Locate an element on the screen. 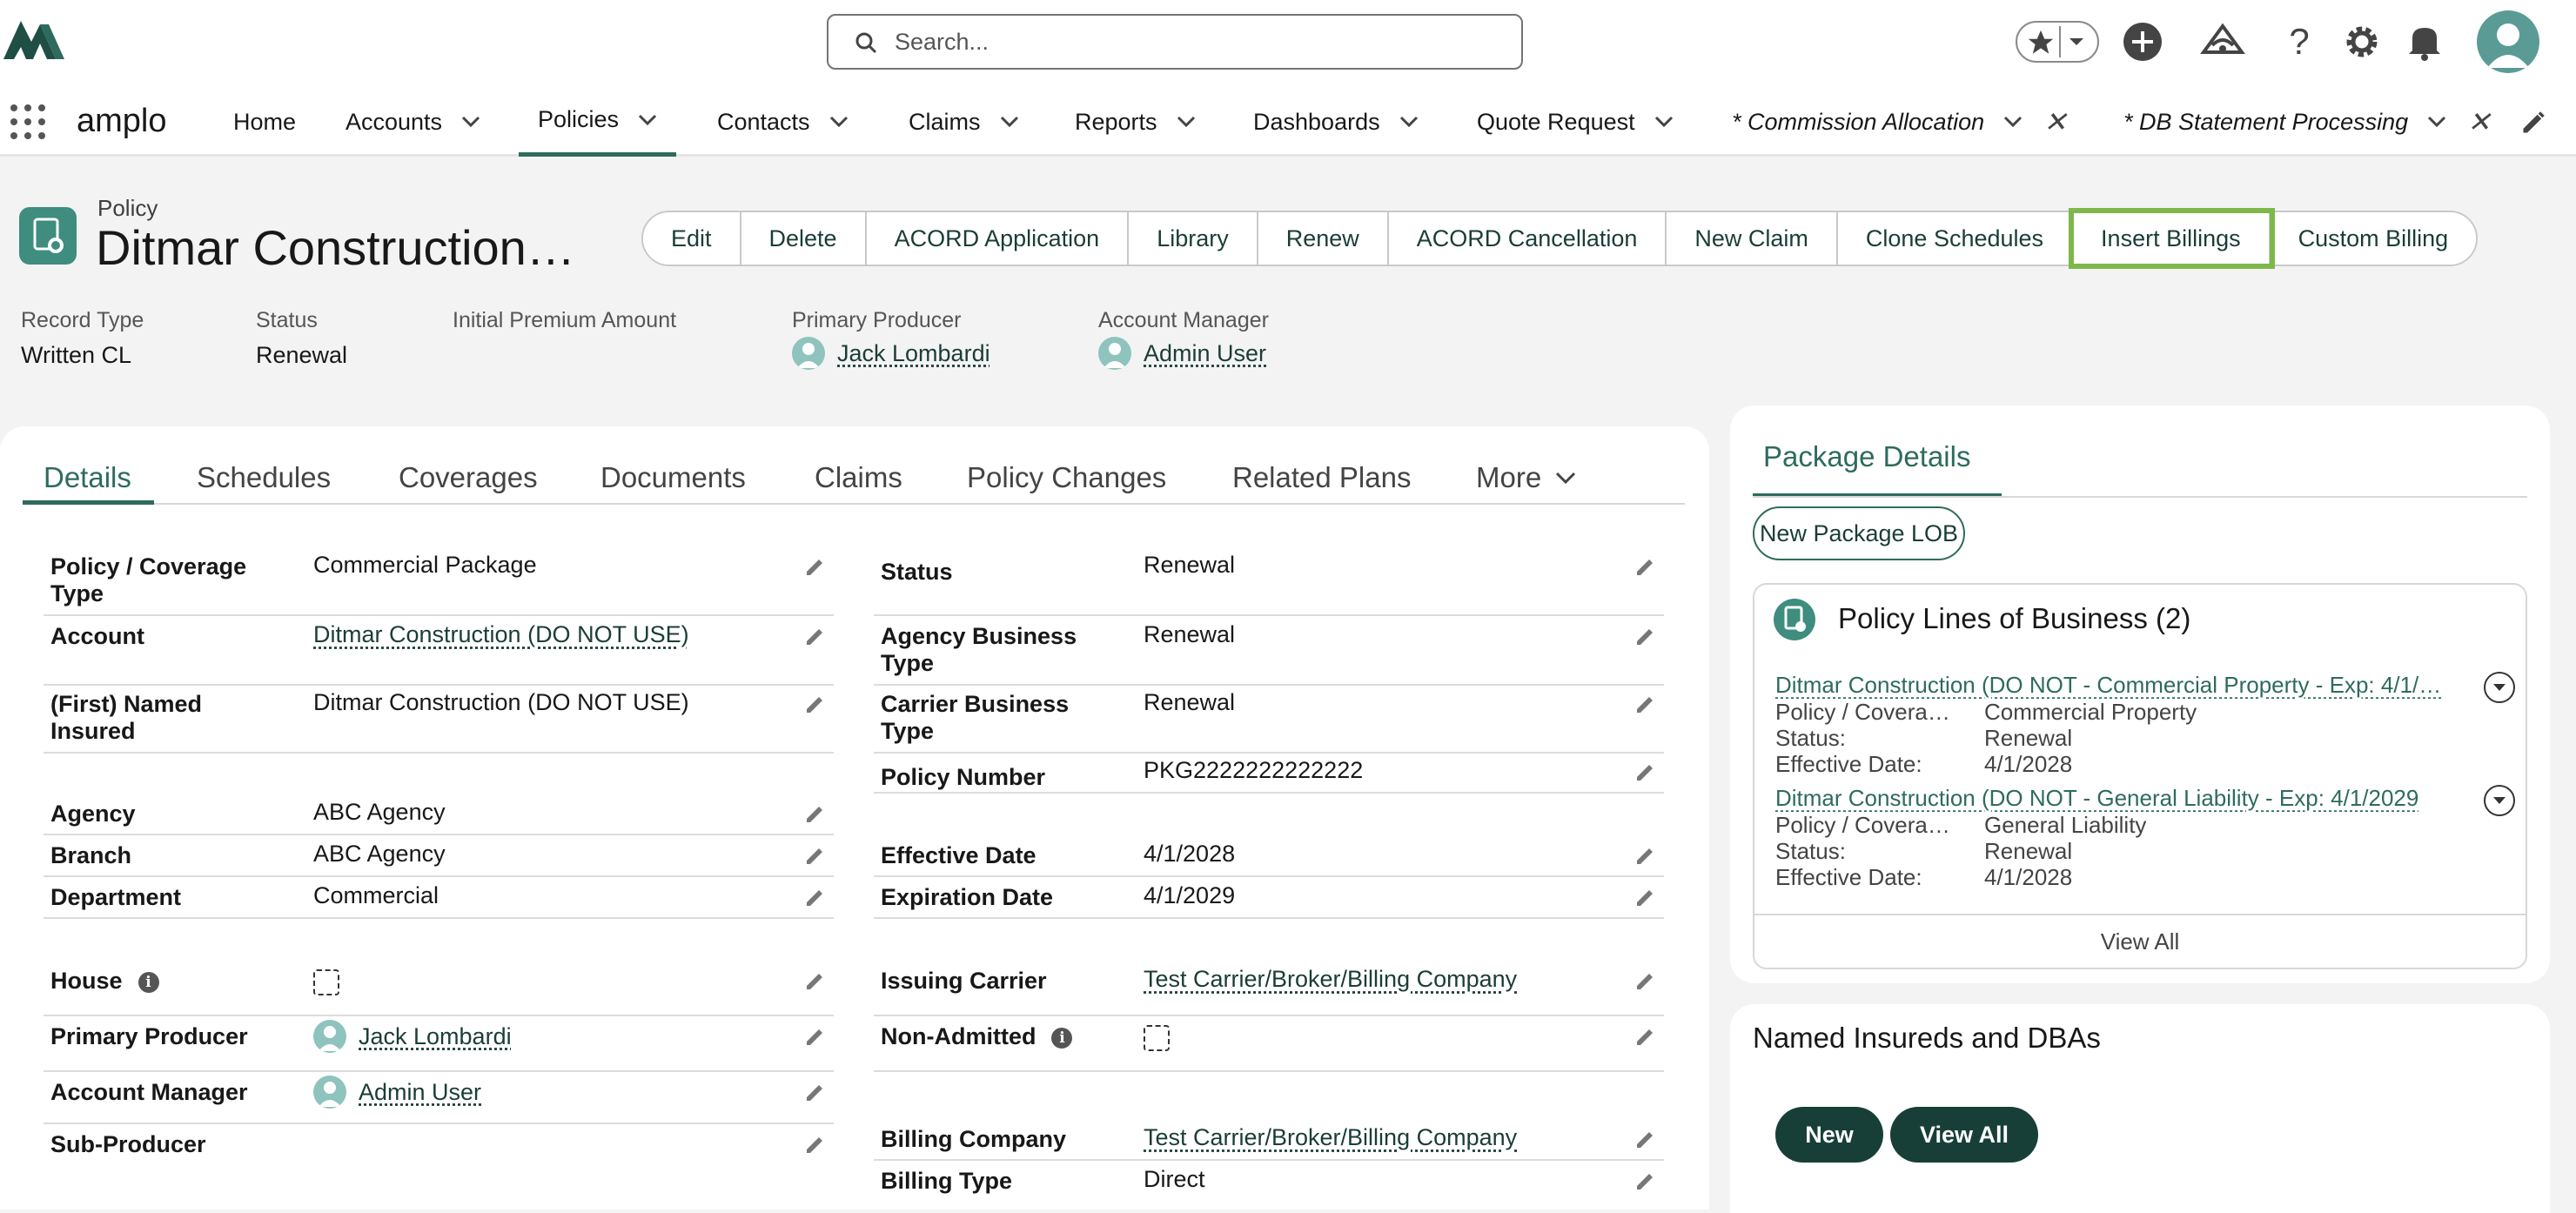 The image size is (2576, 1213). edit-nav-pencil-icon is located at coordinates (2533, 123).